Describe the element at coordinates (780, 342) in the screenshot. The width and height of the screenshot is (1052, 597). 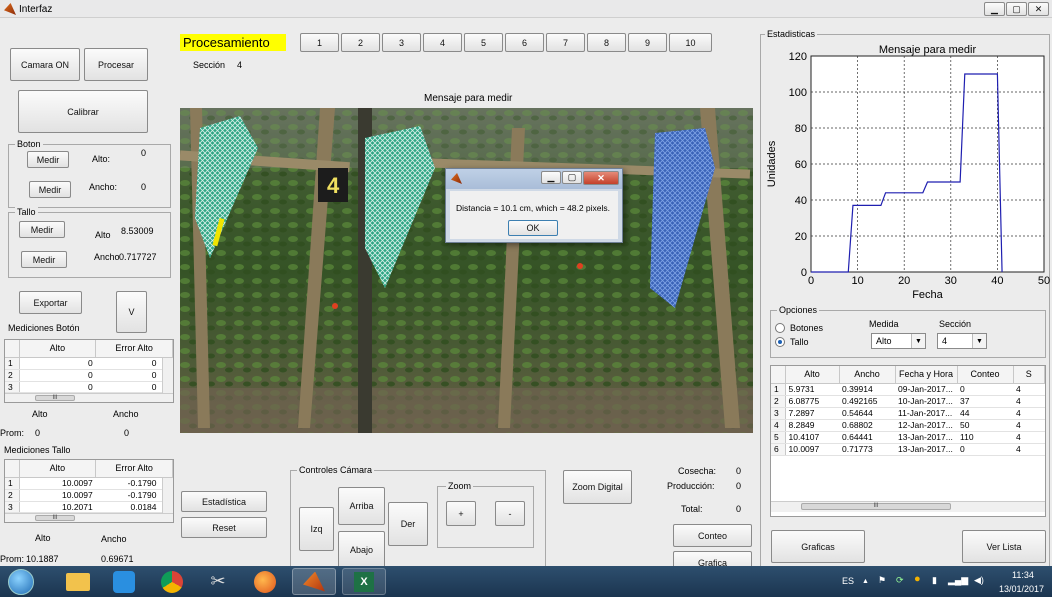
I see `radio-tallo` at that location.